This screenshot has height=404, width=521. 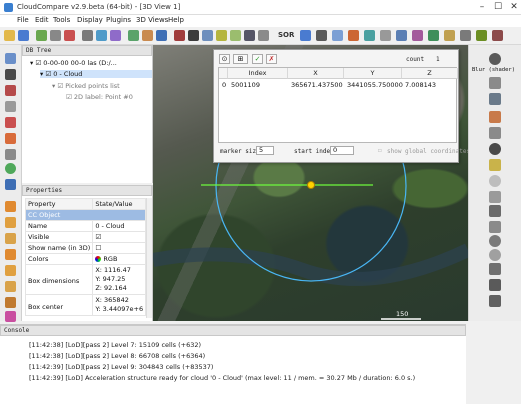 What do you see at coordinates (321, 35) in the screenshot?
I see `translate-icon` at bounding box center [321, 35].